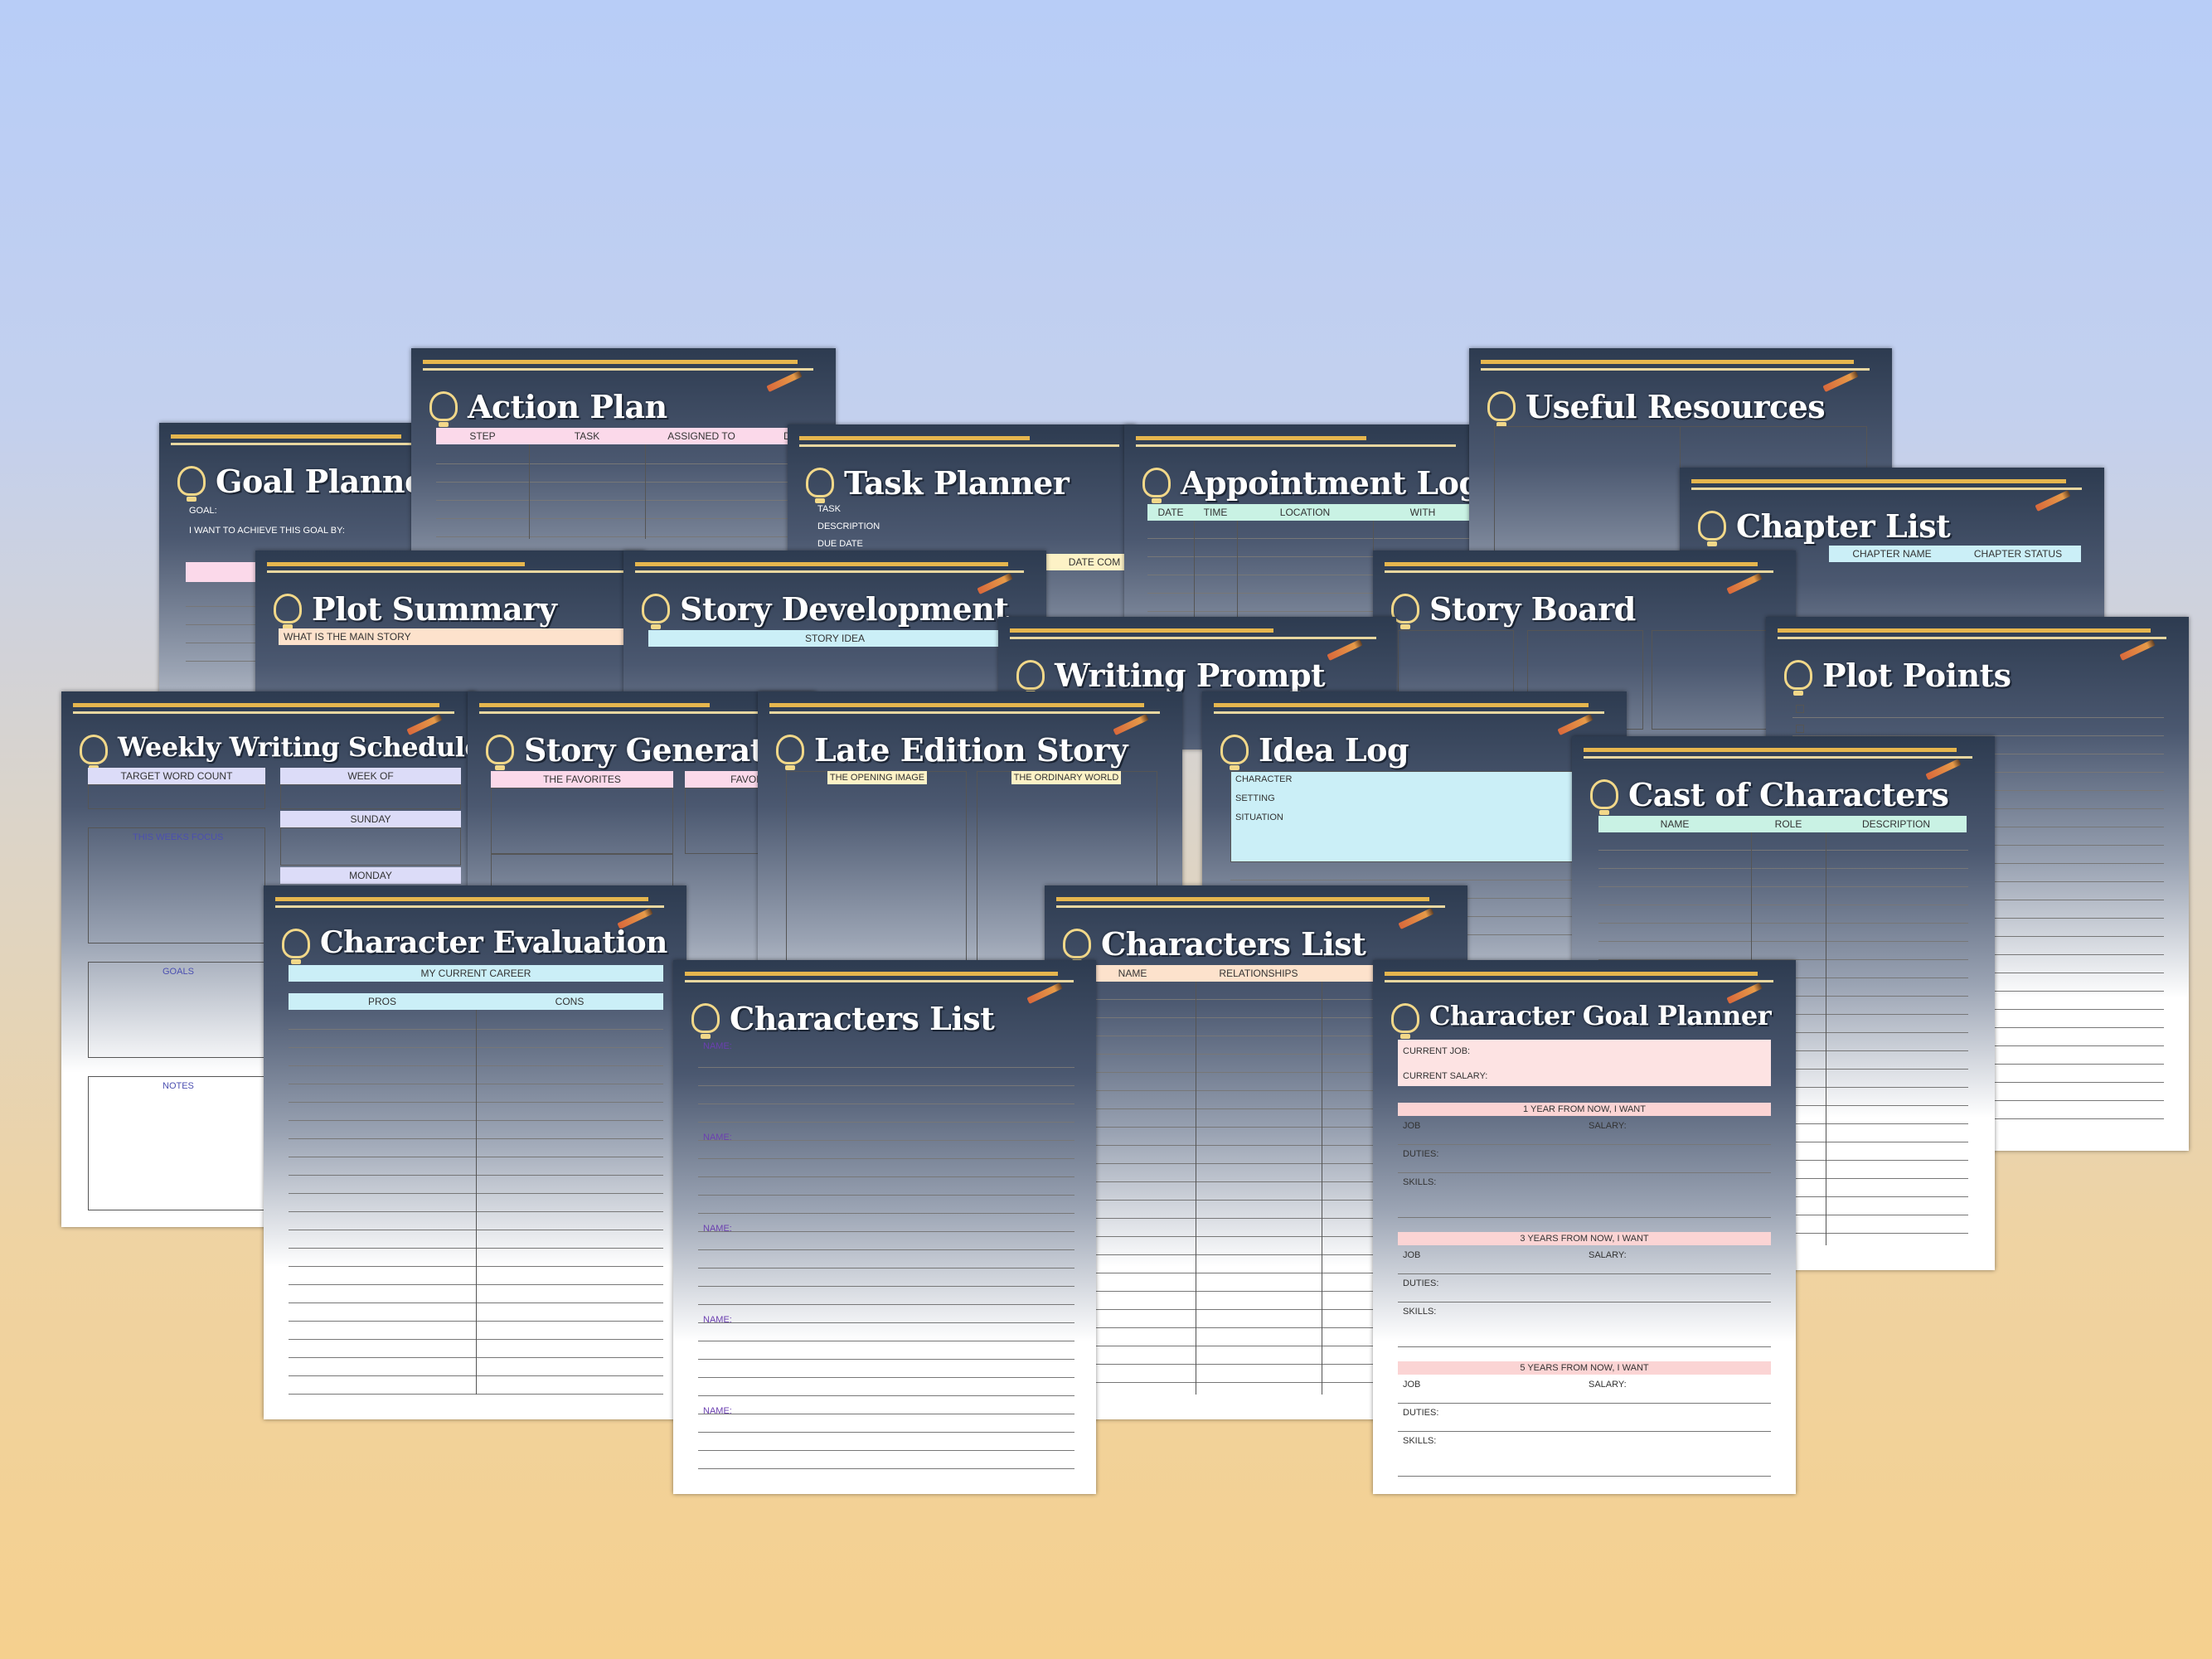 The height and width of the screenshot is (1659, 2212). What do you see at coordinates (434, 609) in the screenshot?
I see `sheet-title: Plot Summary` at bounding box center [434, 609].